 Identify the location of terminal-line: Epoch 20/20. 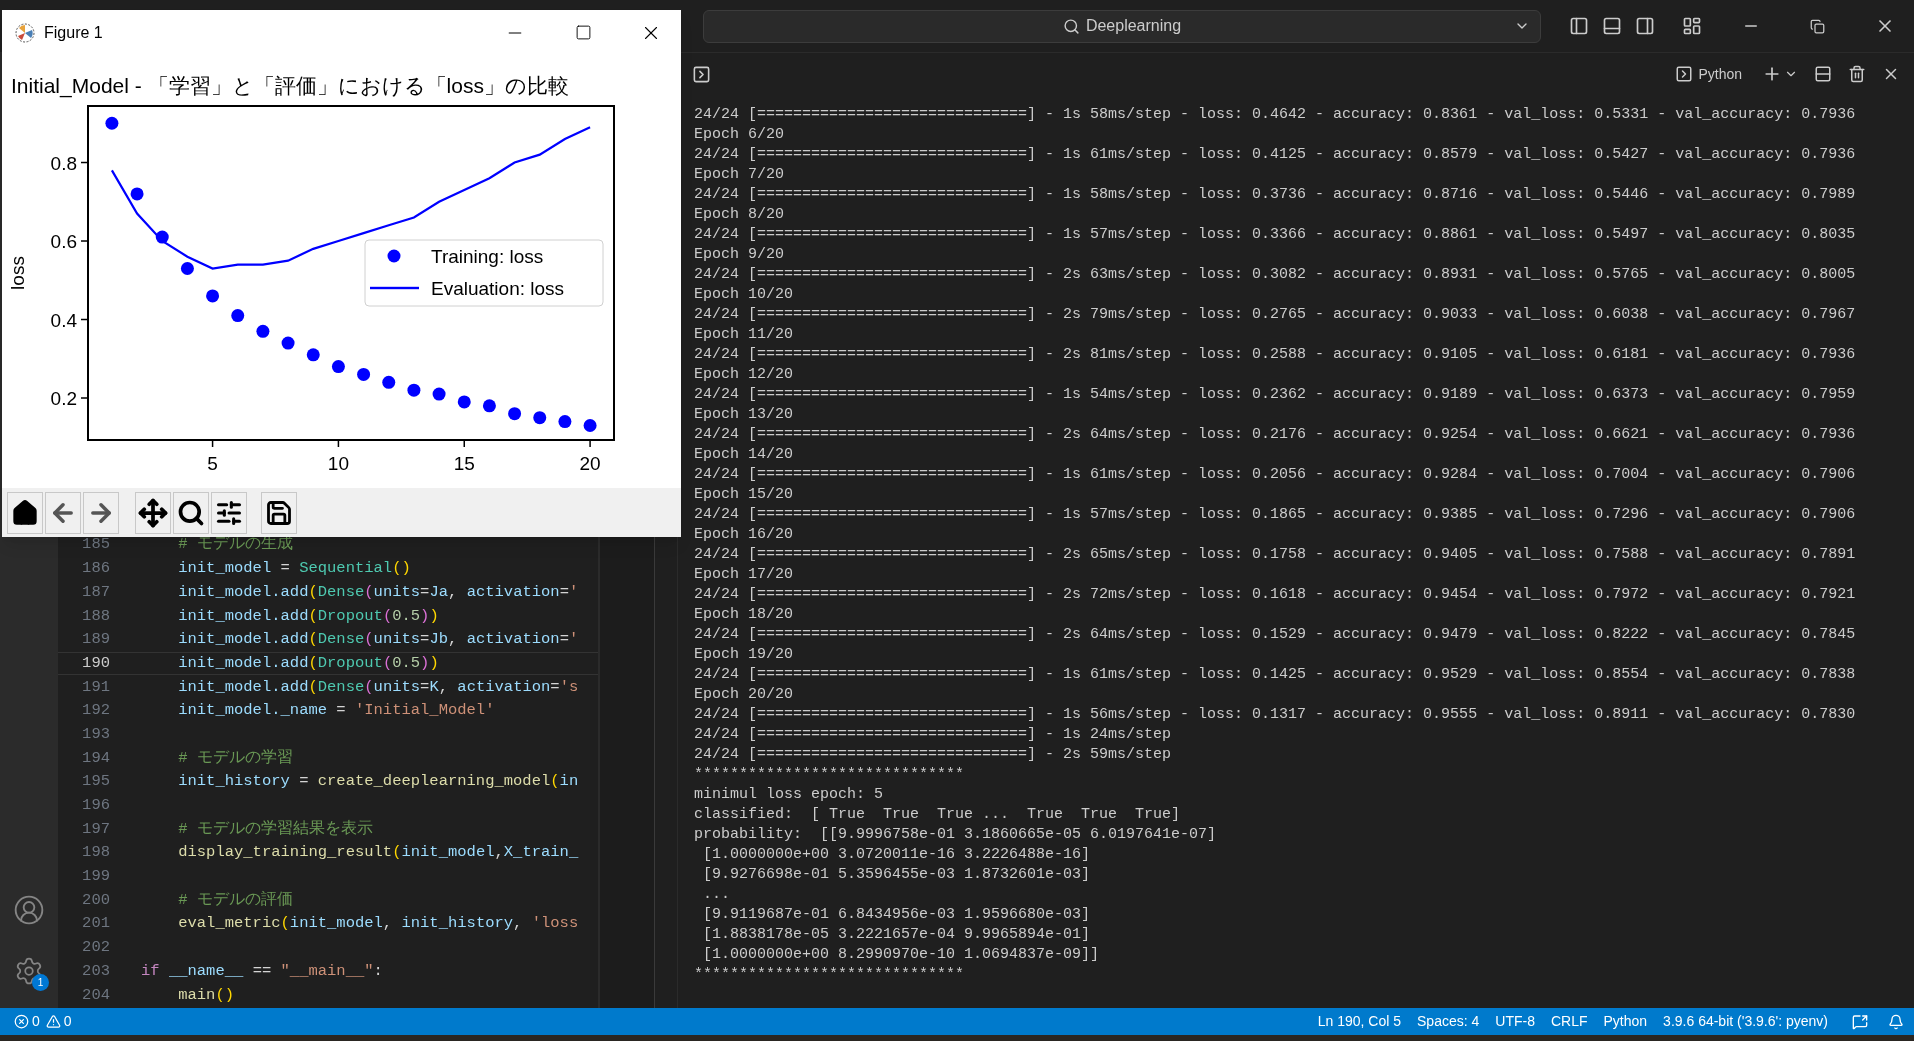
(744, 694).